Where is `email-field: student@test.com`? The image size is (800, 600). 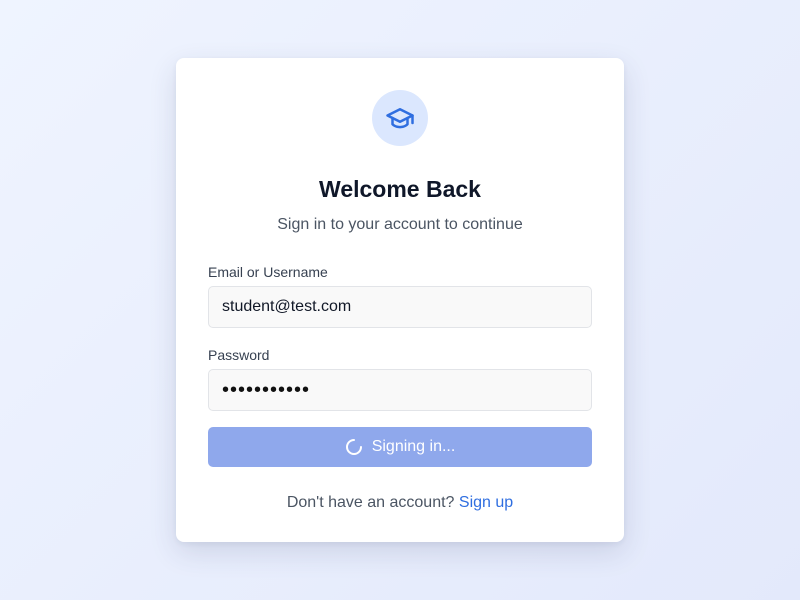 email-field: student@test.com is located at coordinates (400, 307).